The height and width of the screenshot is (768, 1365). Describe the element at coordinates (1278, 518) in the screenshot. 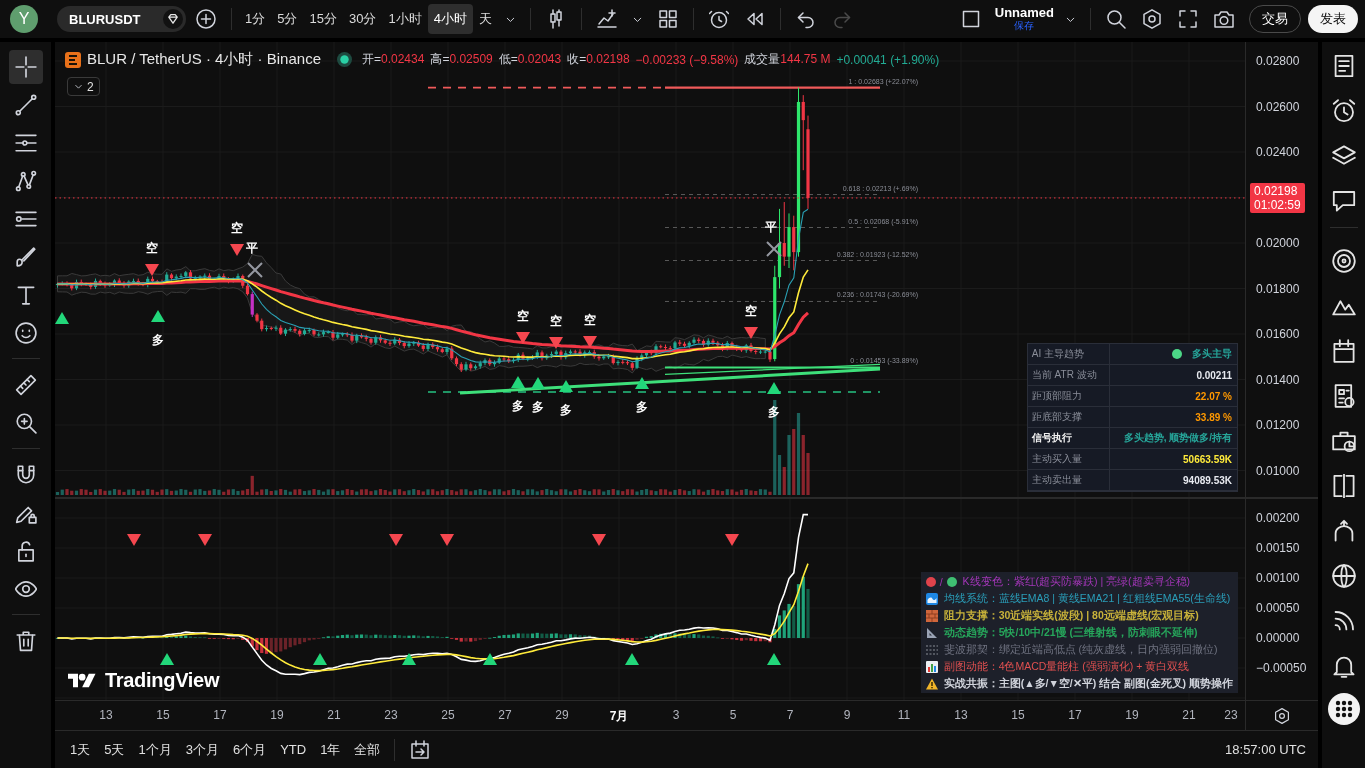

I see `price-axis-label: 0.00200` at that location.